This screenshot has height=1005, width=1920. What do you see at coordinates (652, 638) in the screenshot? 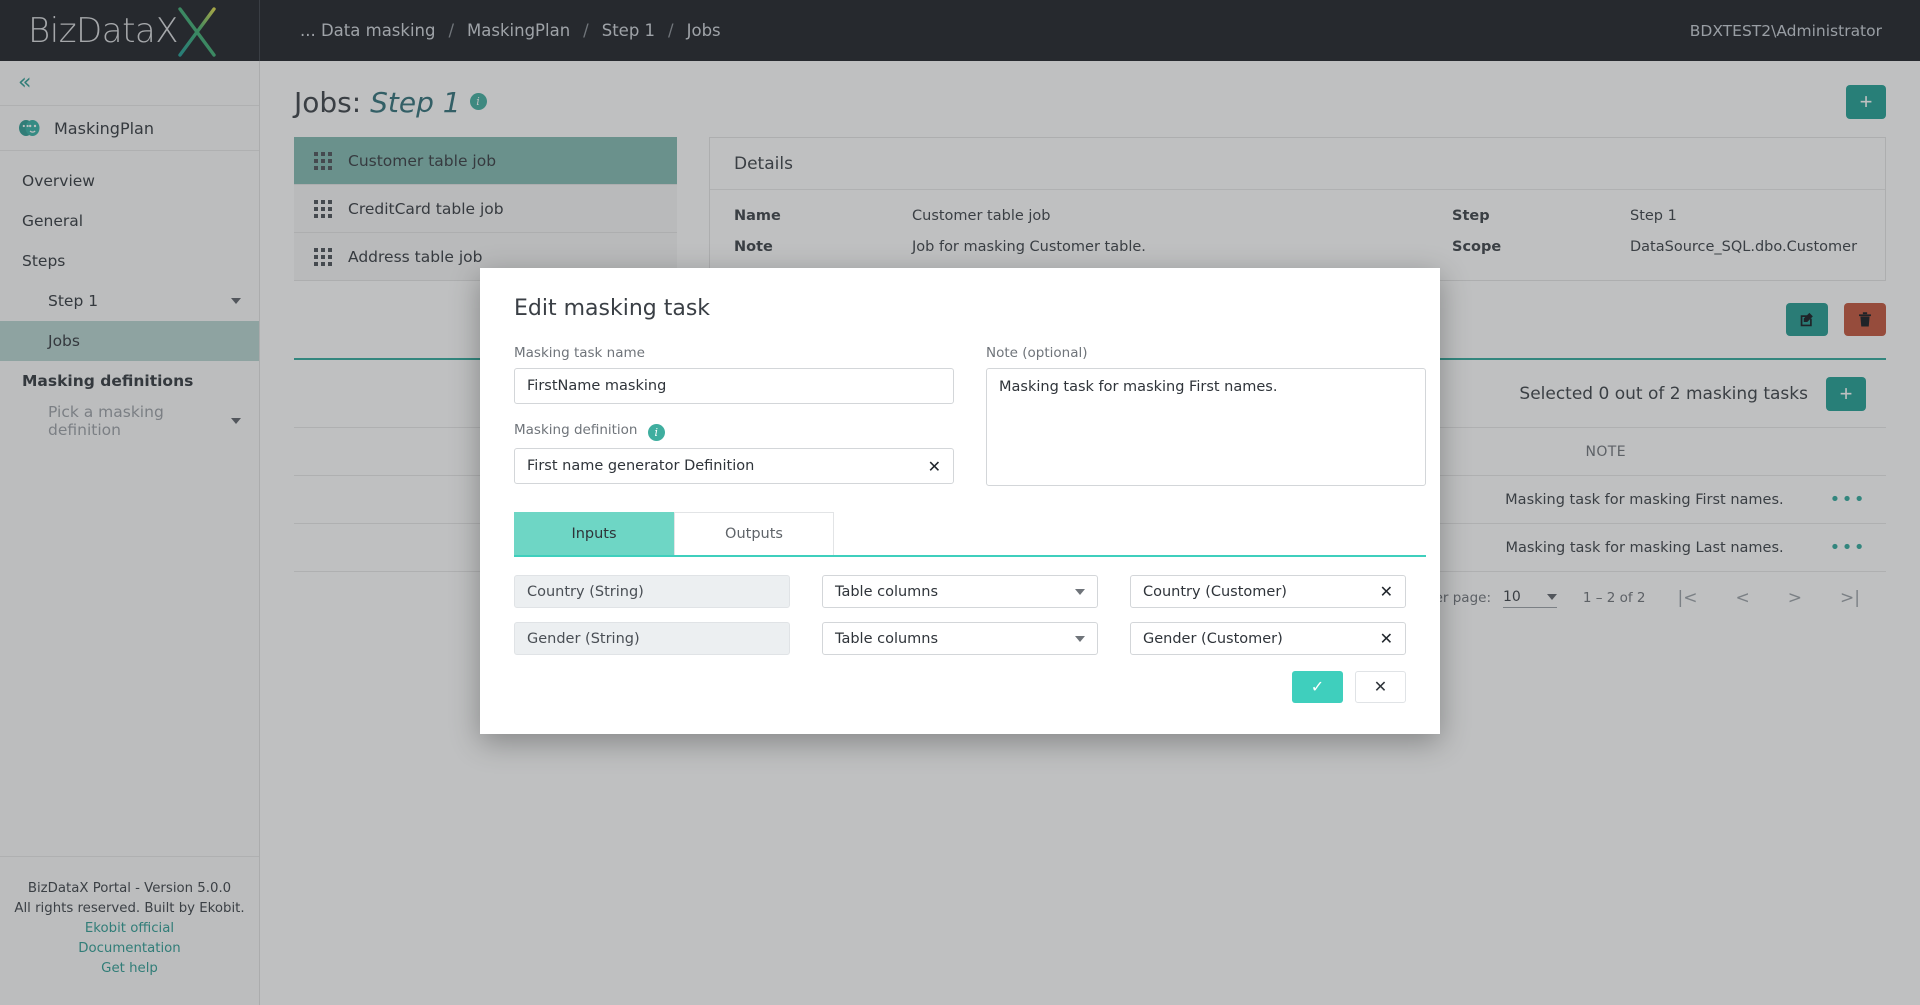
I see `io-parameter-name: Gender (String)` at bounding box center [652, 638].